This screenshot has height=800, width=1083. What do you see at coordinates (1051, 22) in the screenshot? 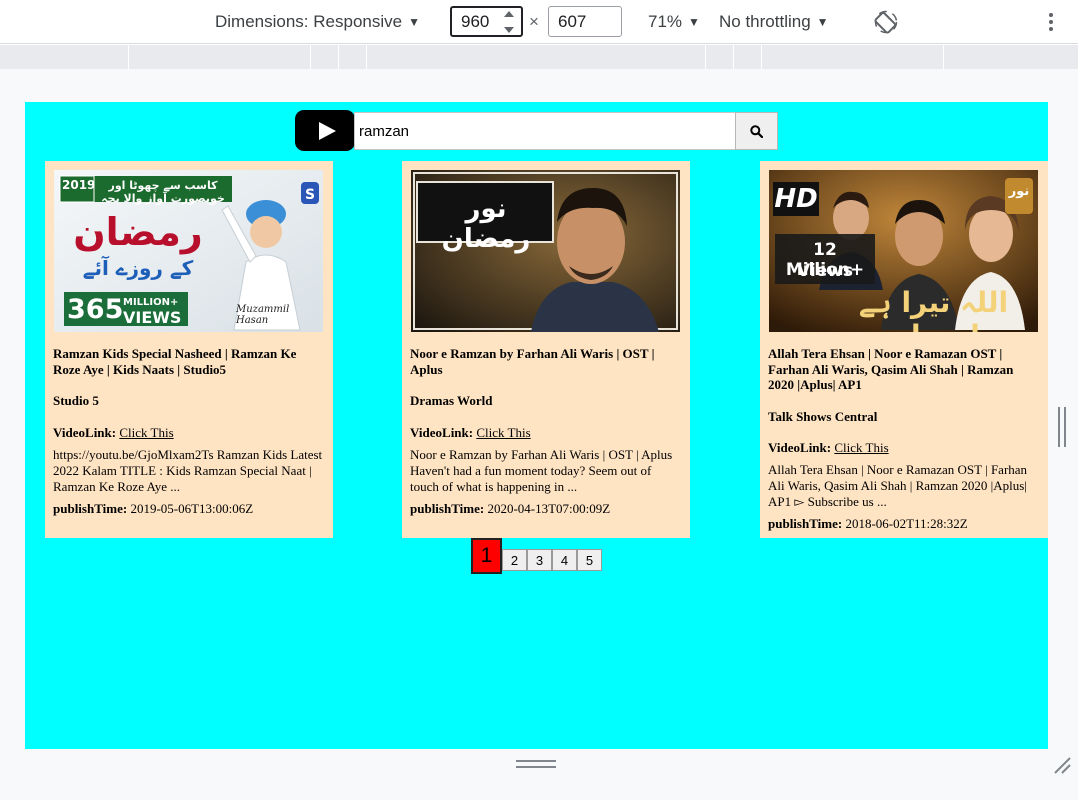
I see `more-vertical-icon` at bounding box center [1051, 22].